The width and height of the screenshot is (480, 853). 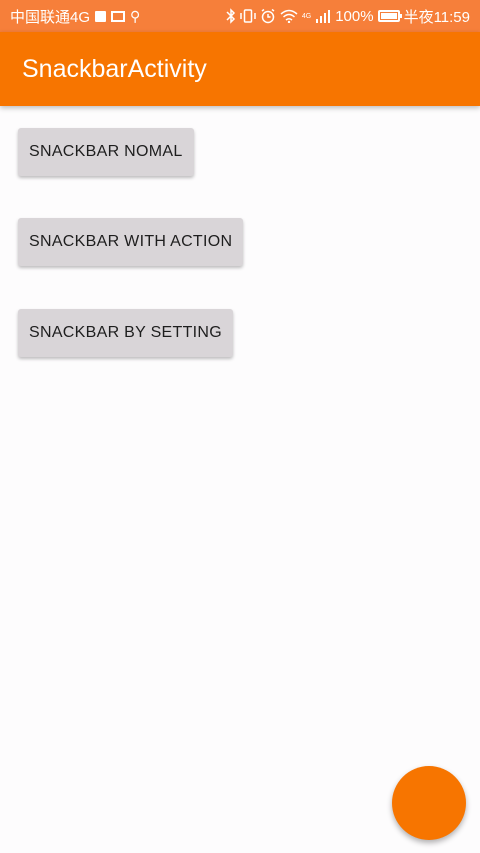 I want to click on snackbar-normal-button: SNACKBAR NOMAL, so click(x=106, y=152).